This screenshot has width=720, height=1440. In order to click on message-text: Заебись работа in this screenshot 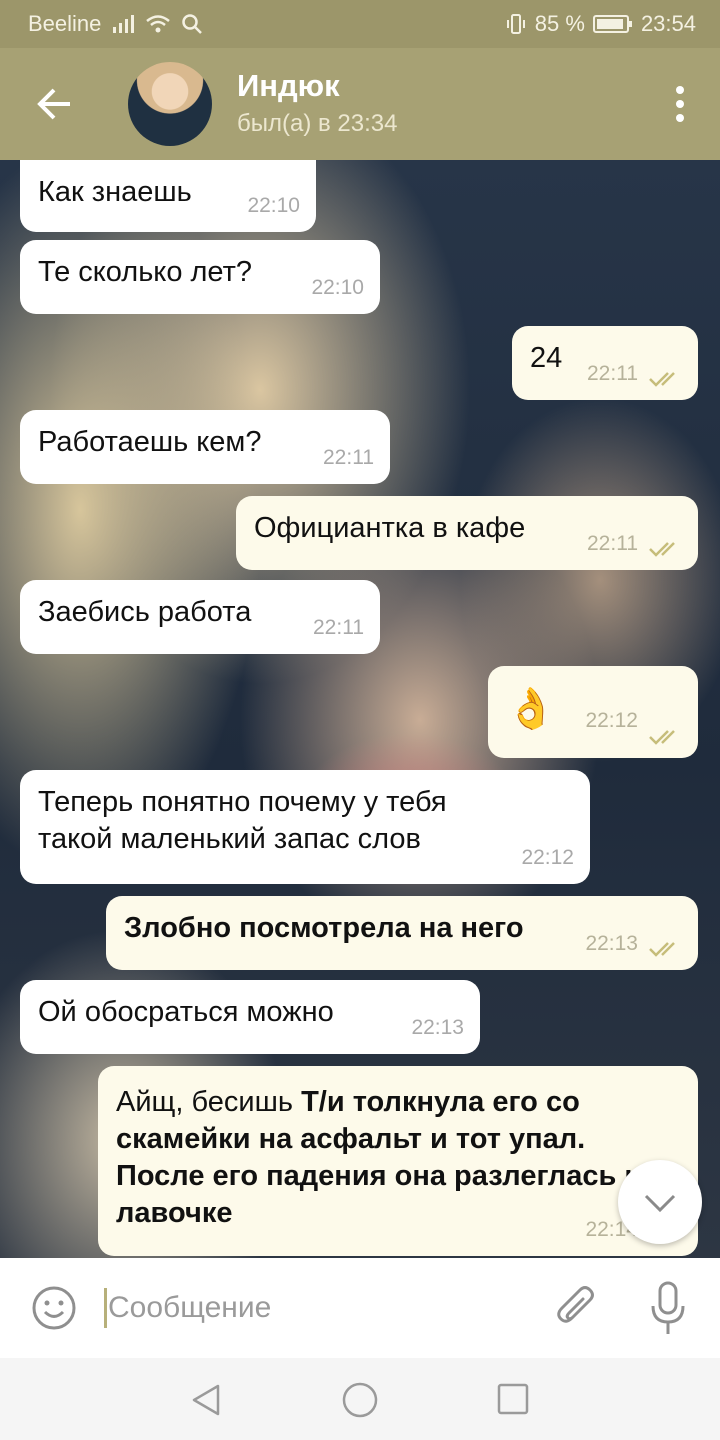, I will do `click(145, 612)`.